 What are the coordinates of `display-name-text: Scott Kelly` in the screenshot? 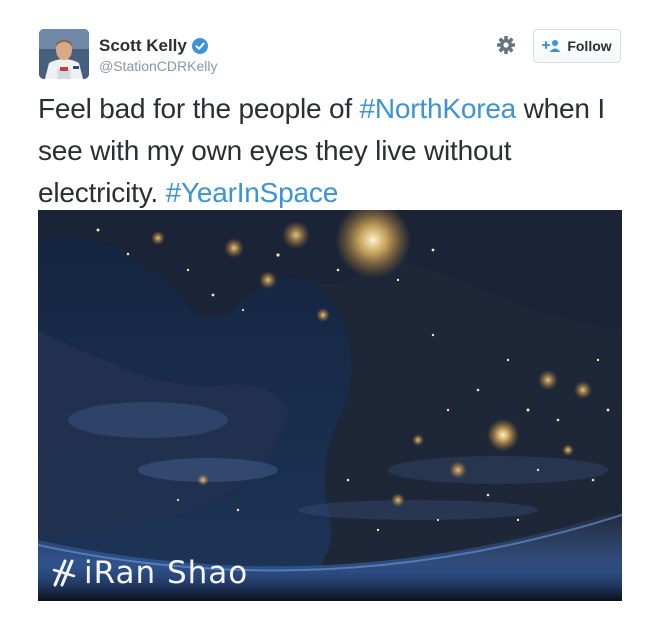 It's located at (143, 46).